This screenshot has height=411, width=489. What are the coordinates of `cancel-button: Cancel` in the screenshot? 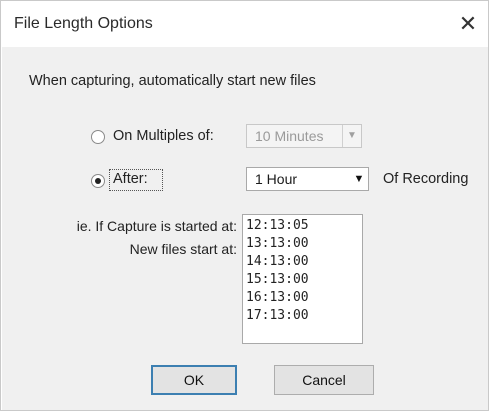 It's located at (324, 380).